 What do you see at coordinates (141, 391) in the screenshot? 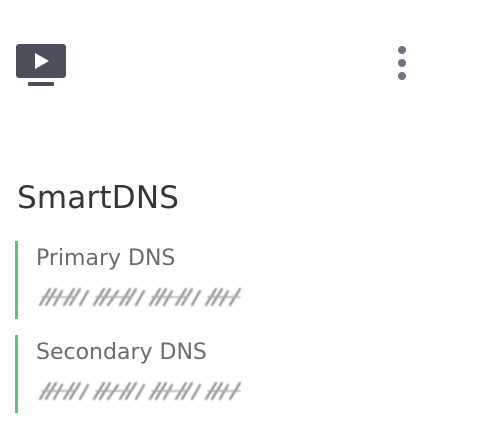
I see `secondary-dns-value-obscured` at bounding box center [141, 391].